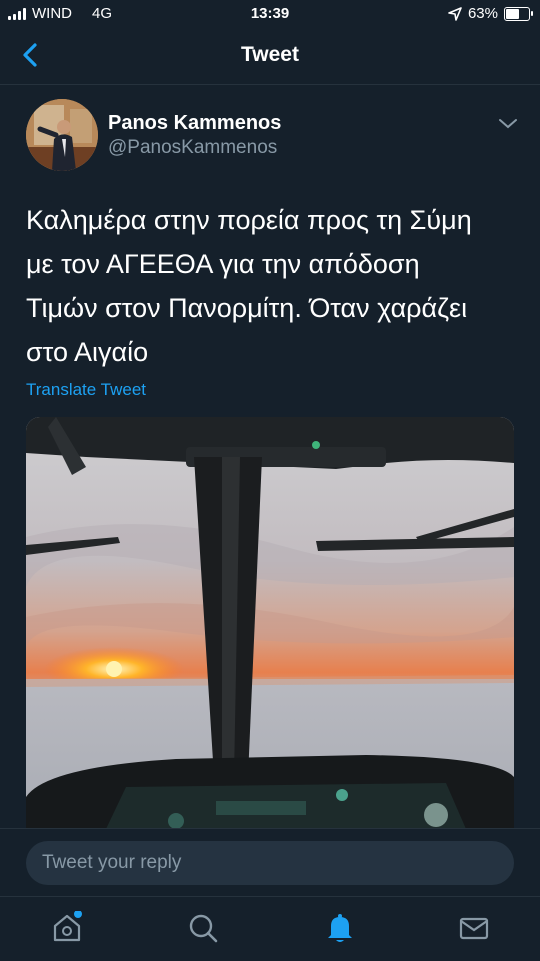  Describe the element at coordinates (270, 14) in the screenshot. I see `status-bar: WIND 4G 13:39 63%` at that location.